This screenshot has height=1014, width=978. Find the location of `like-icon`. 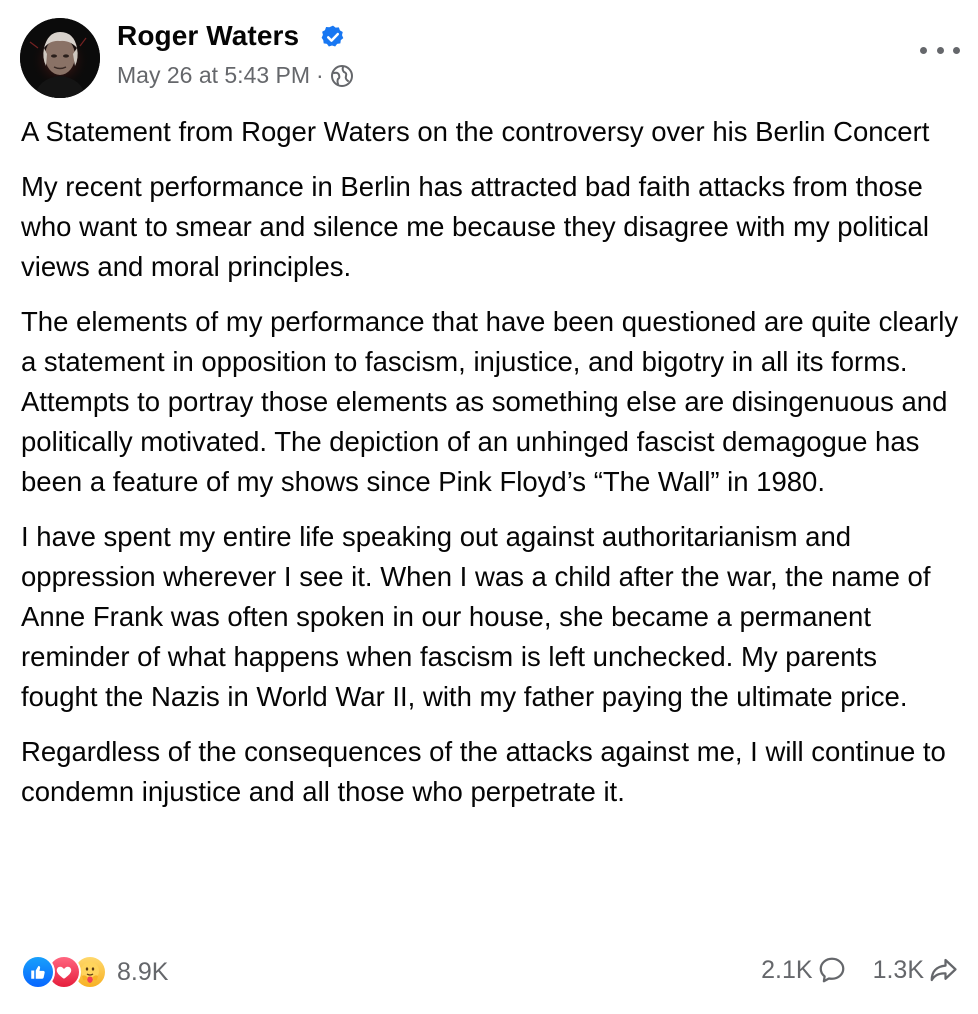

like-icon is located at coordinates (38, 972).